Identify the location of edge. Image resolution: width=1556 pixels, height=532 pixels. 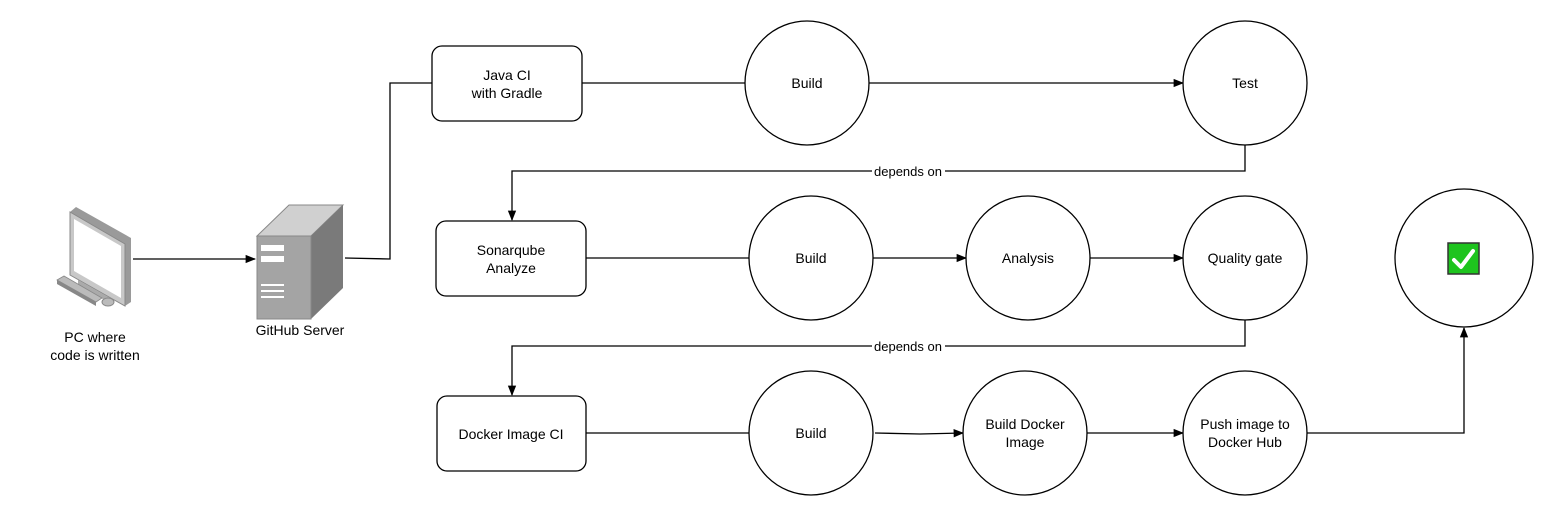
(919, 433).